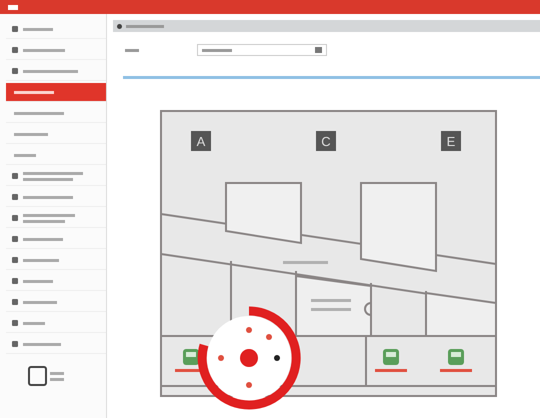 The width and height of the screenshot is (540, 418). Describe the element at coordinates (262, 50) in the screenshot. I see `dropdown` at that location.